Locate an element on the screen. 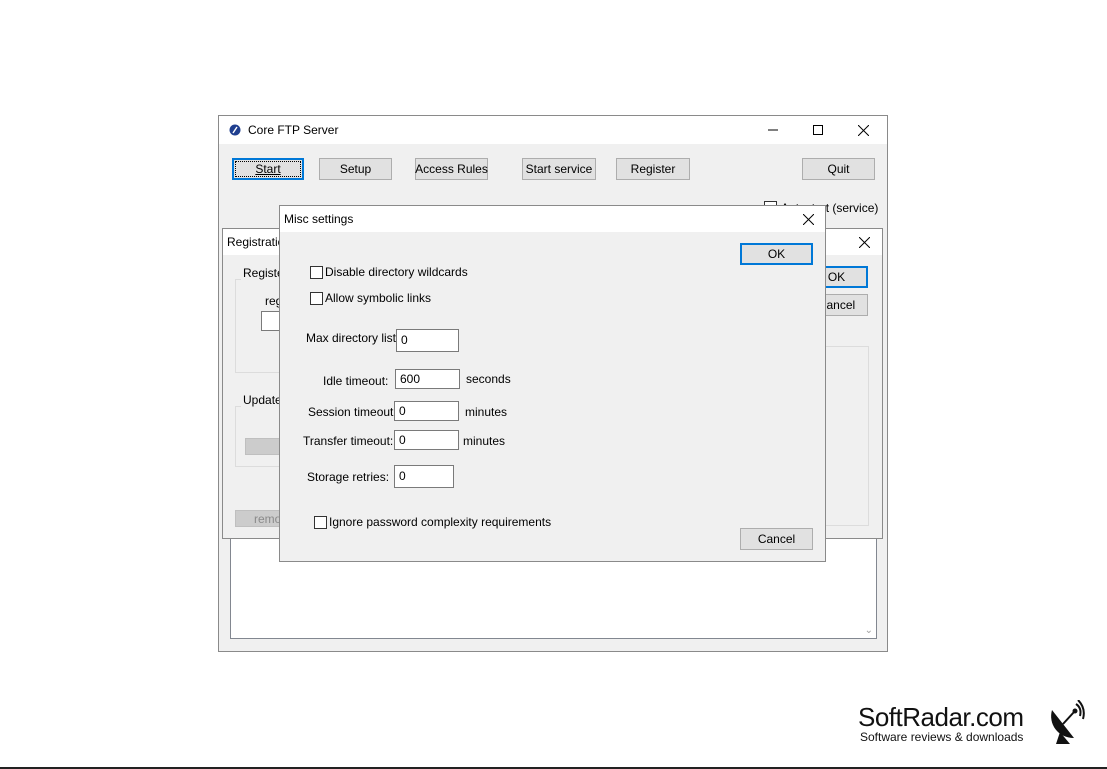  minimize-icon is located at coordinates (773, 130).